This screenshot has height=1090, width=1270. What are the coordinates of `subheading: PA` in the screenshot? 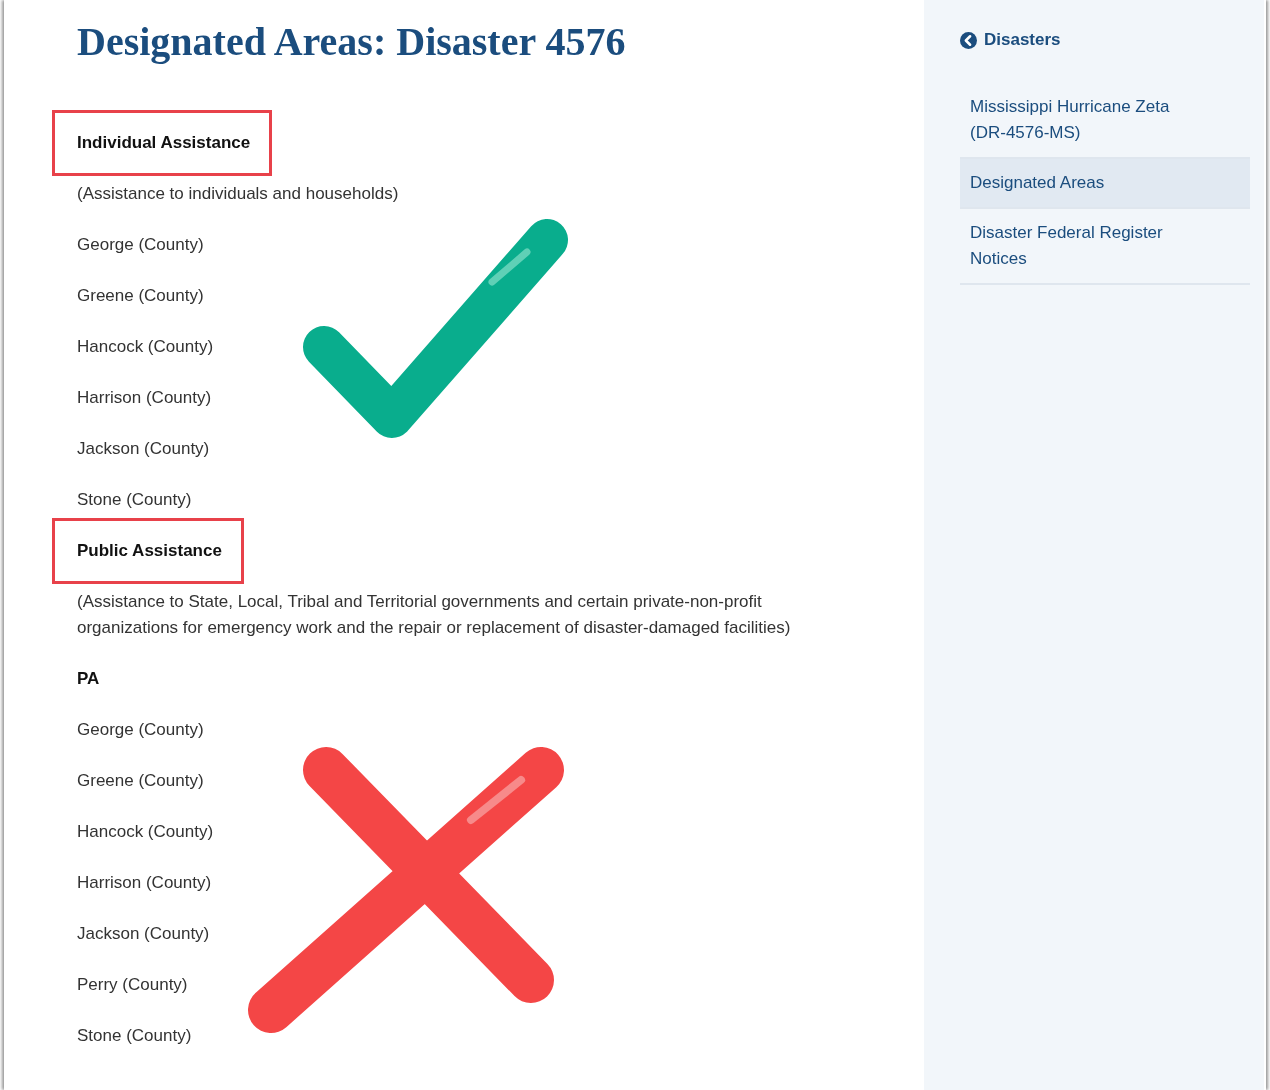 It's located at (88, 679).